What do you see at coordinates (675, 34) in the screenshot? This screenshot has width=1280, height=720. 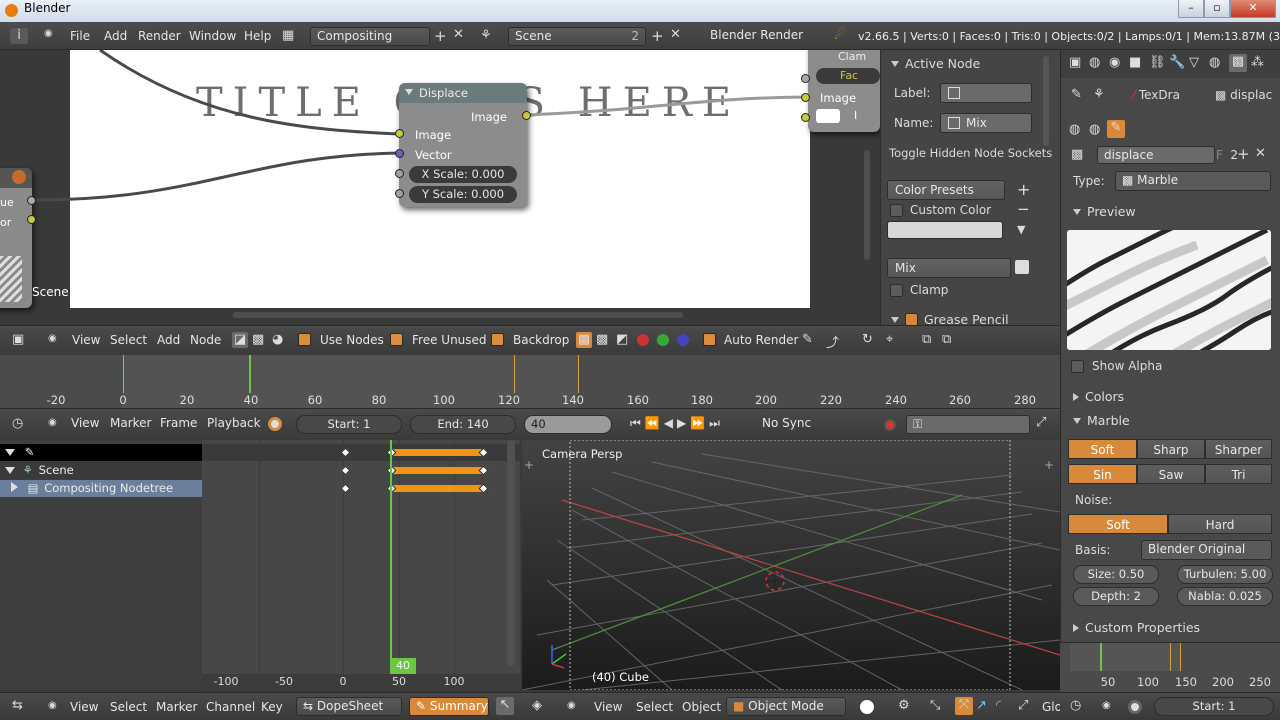 I see `delete-scene-icon: ✕` at bounding box center [675, 34].